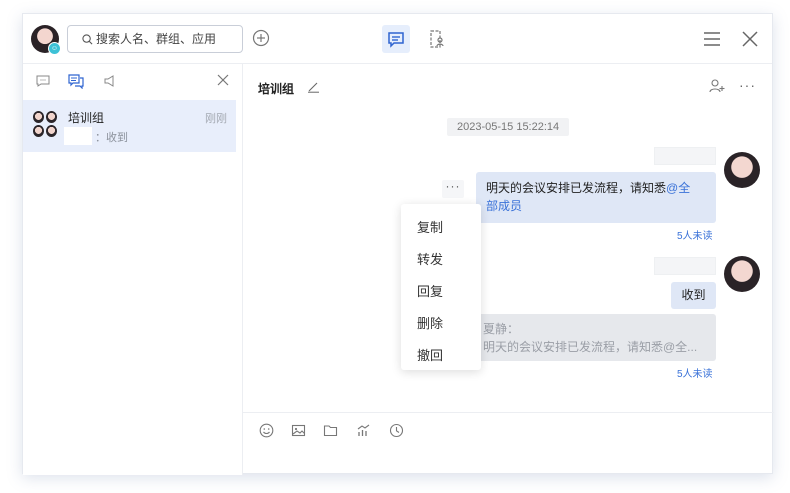 The image size is (790, 493). I want to click on menu-item-copy: 复制, so click(430, 226).